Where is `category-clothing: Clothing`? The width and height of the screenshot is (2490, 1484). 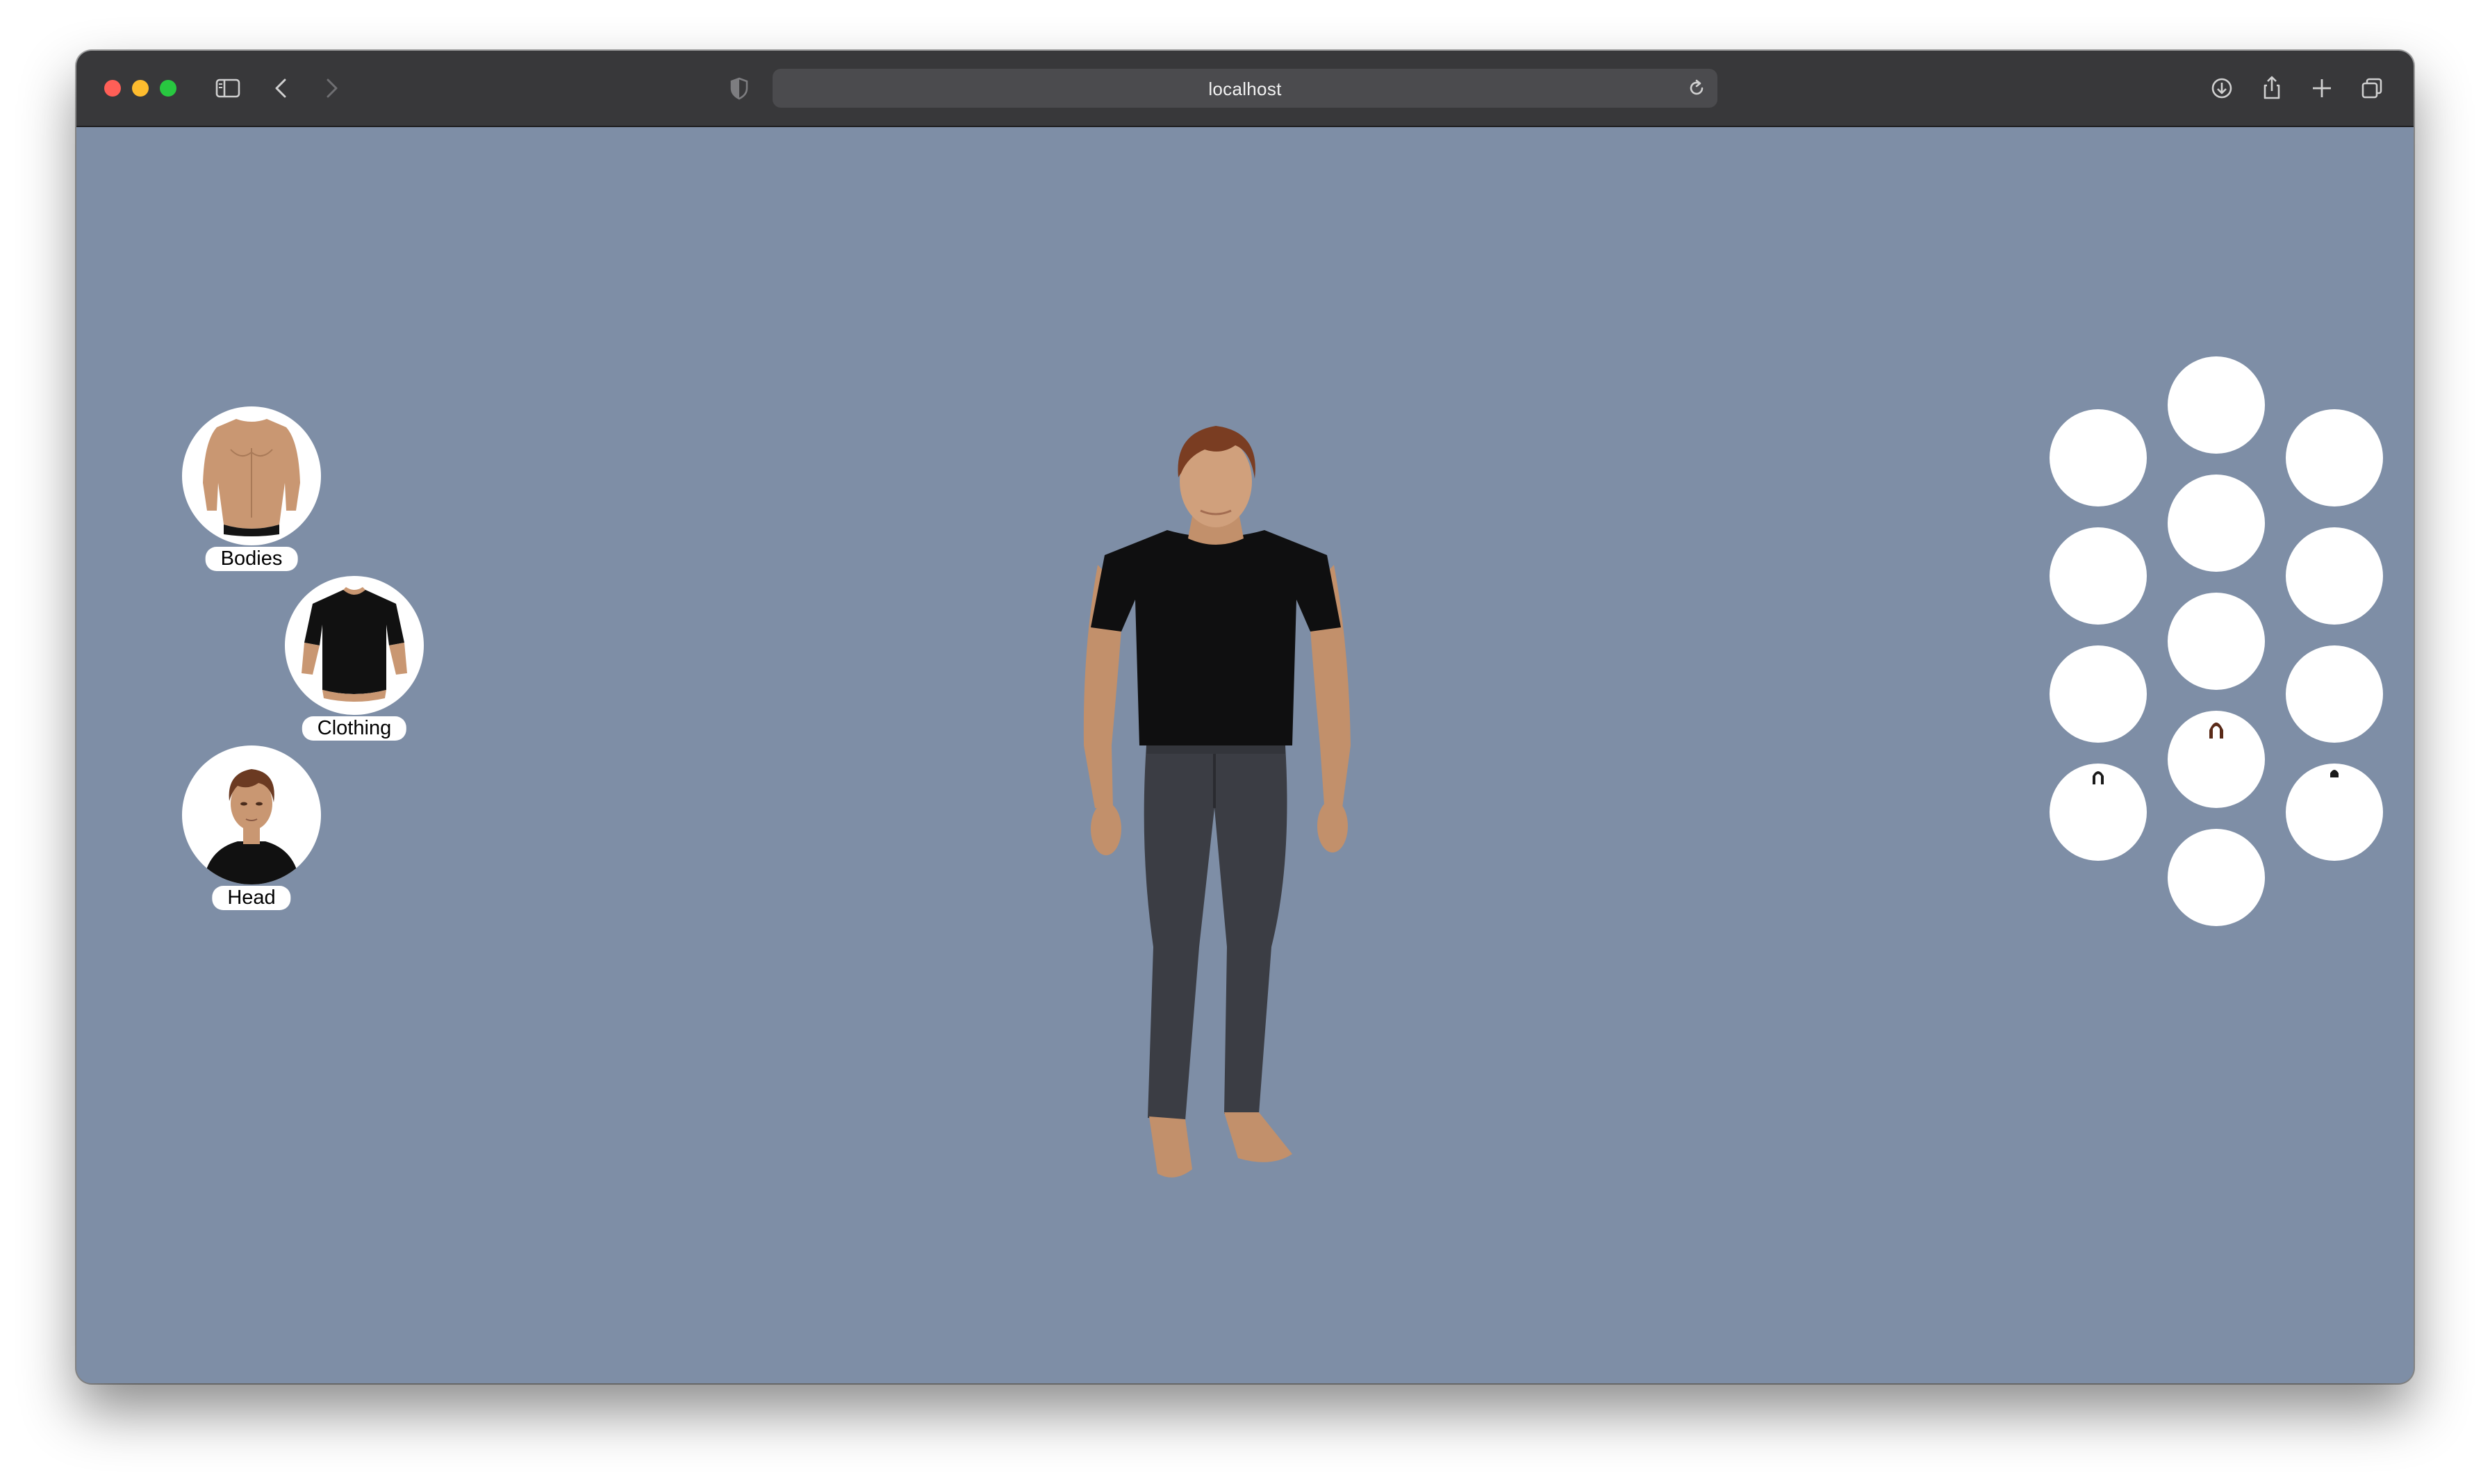 category-clothing: Clothing is located at coordinates (354, 658).